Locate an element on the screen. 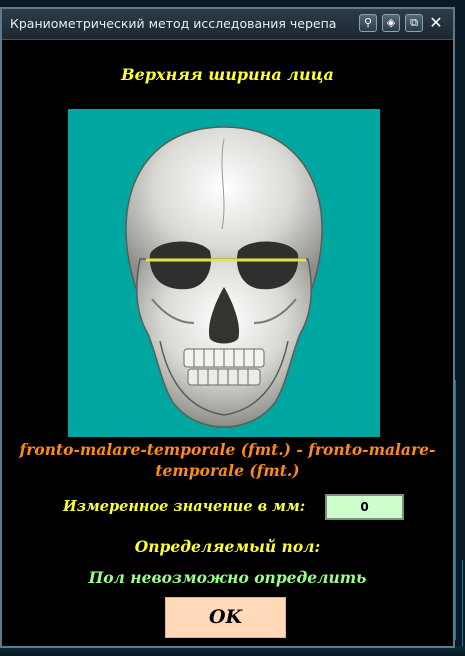 This screenshot has width=465, height=656. restore-icon: ⧉ is located at coordinates (414, 23).